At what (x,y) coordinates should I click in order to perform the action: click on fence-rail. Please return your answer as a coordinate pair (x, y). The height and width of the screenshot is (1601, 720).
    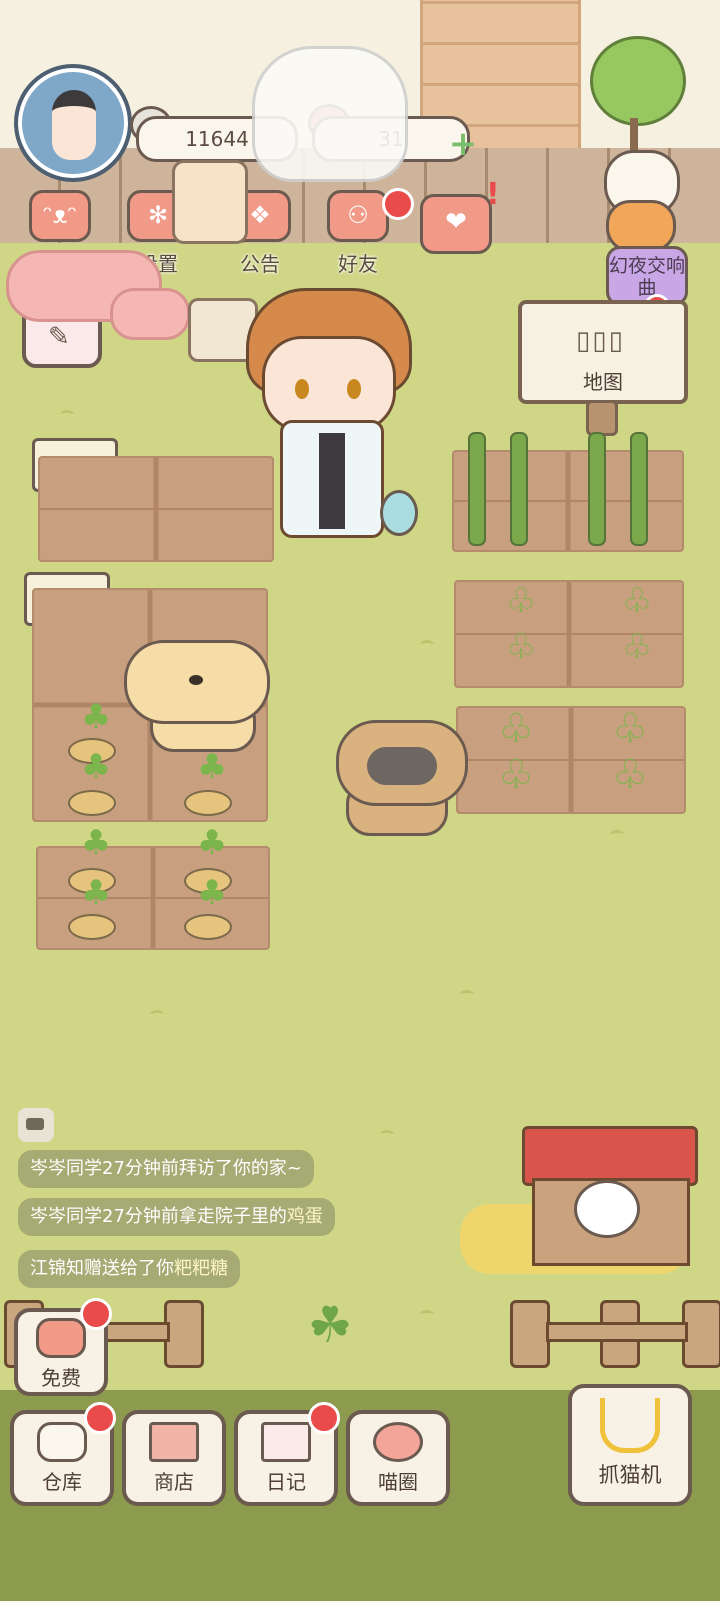
    Looking at the image, I should click on (617, 1332).